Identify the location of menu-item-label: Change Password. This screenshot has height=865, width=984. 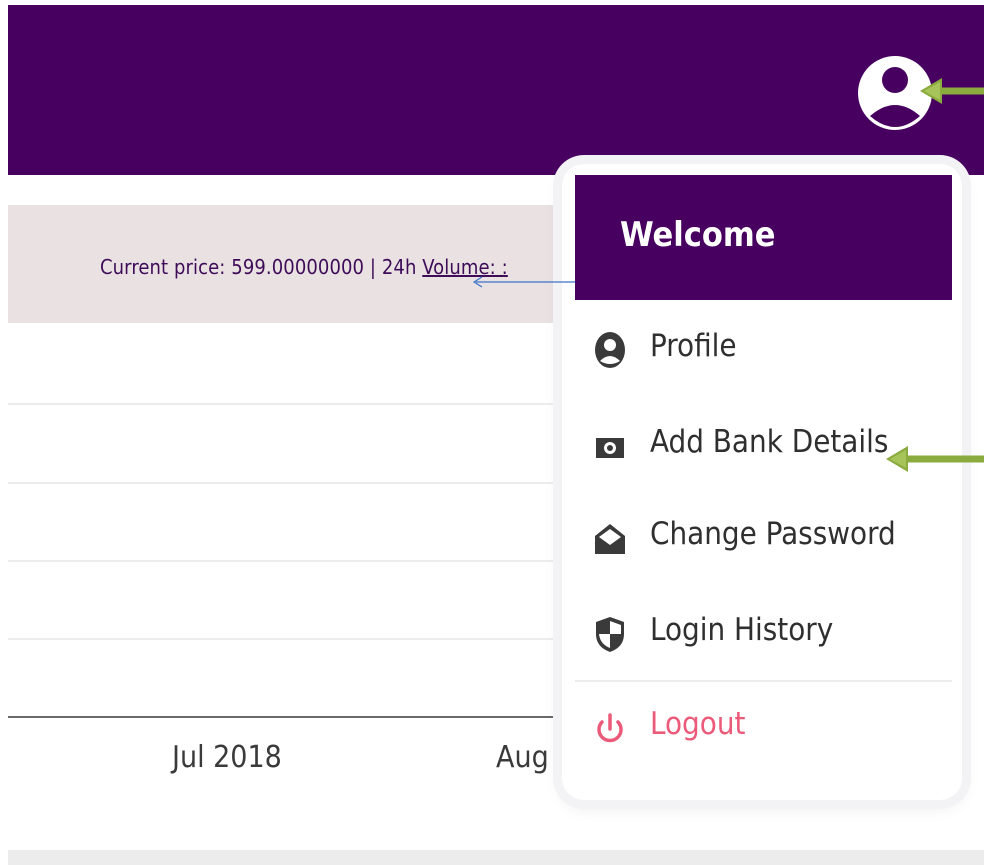
(773, 534).